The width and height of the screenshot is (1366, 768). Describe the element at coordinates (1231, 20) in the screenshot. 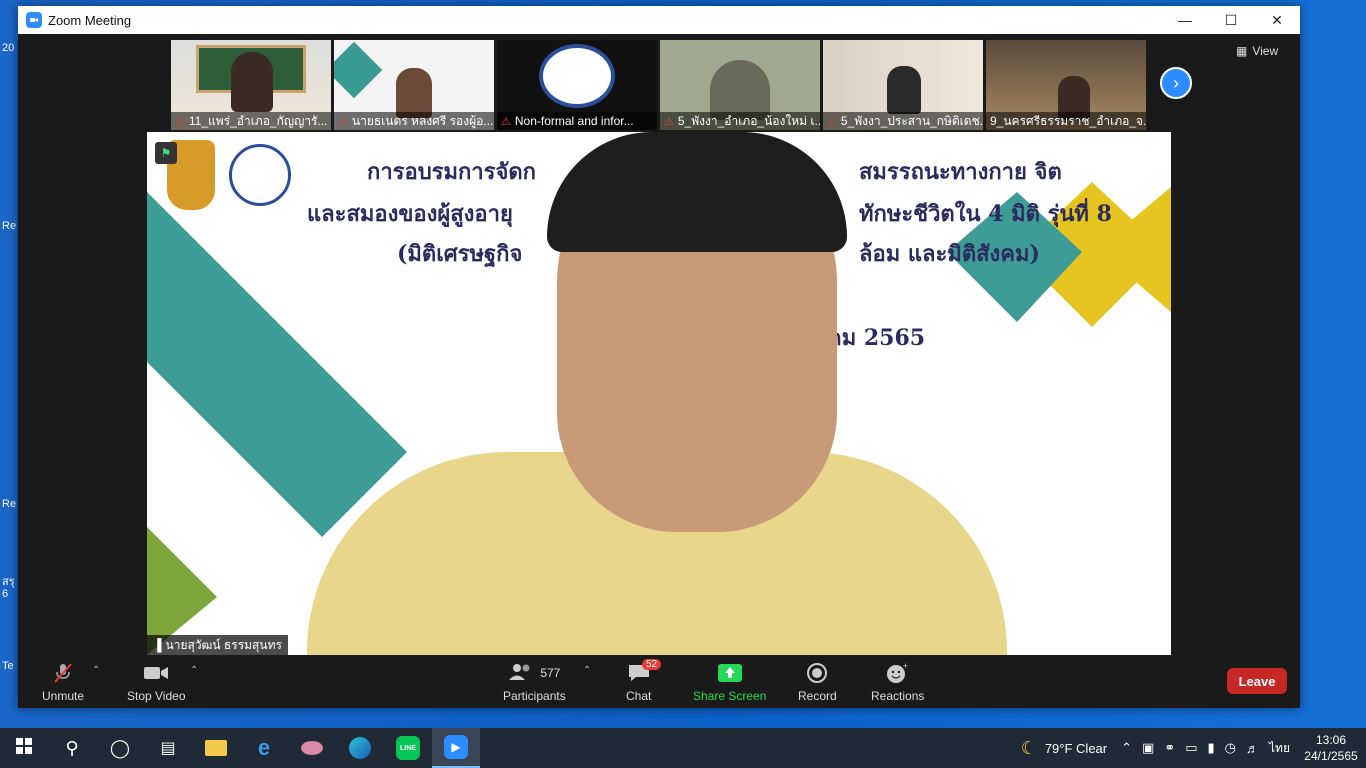

I see `maximize-button: ☐` at that location.